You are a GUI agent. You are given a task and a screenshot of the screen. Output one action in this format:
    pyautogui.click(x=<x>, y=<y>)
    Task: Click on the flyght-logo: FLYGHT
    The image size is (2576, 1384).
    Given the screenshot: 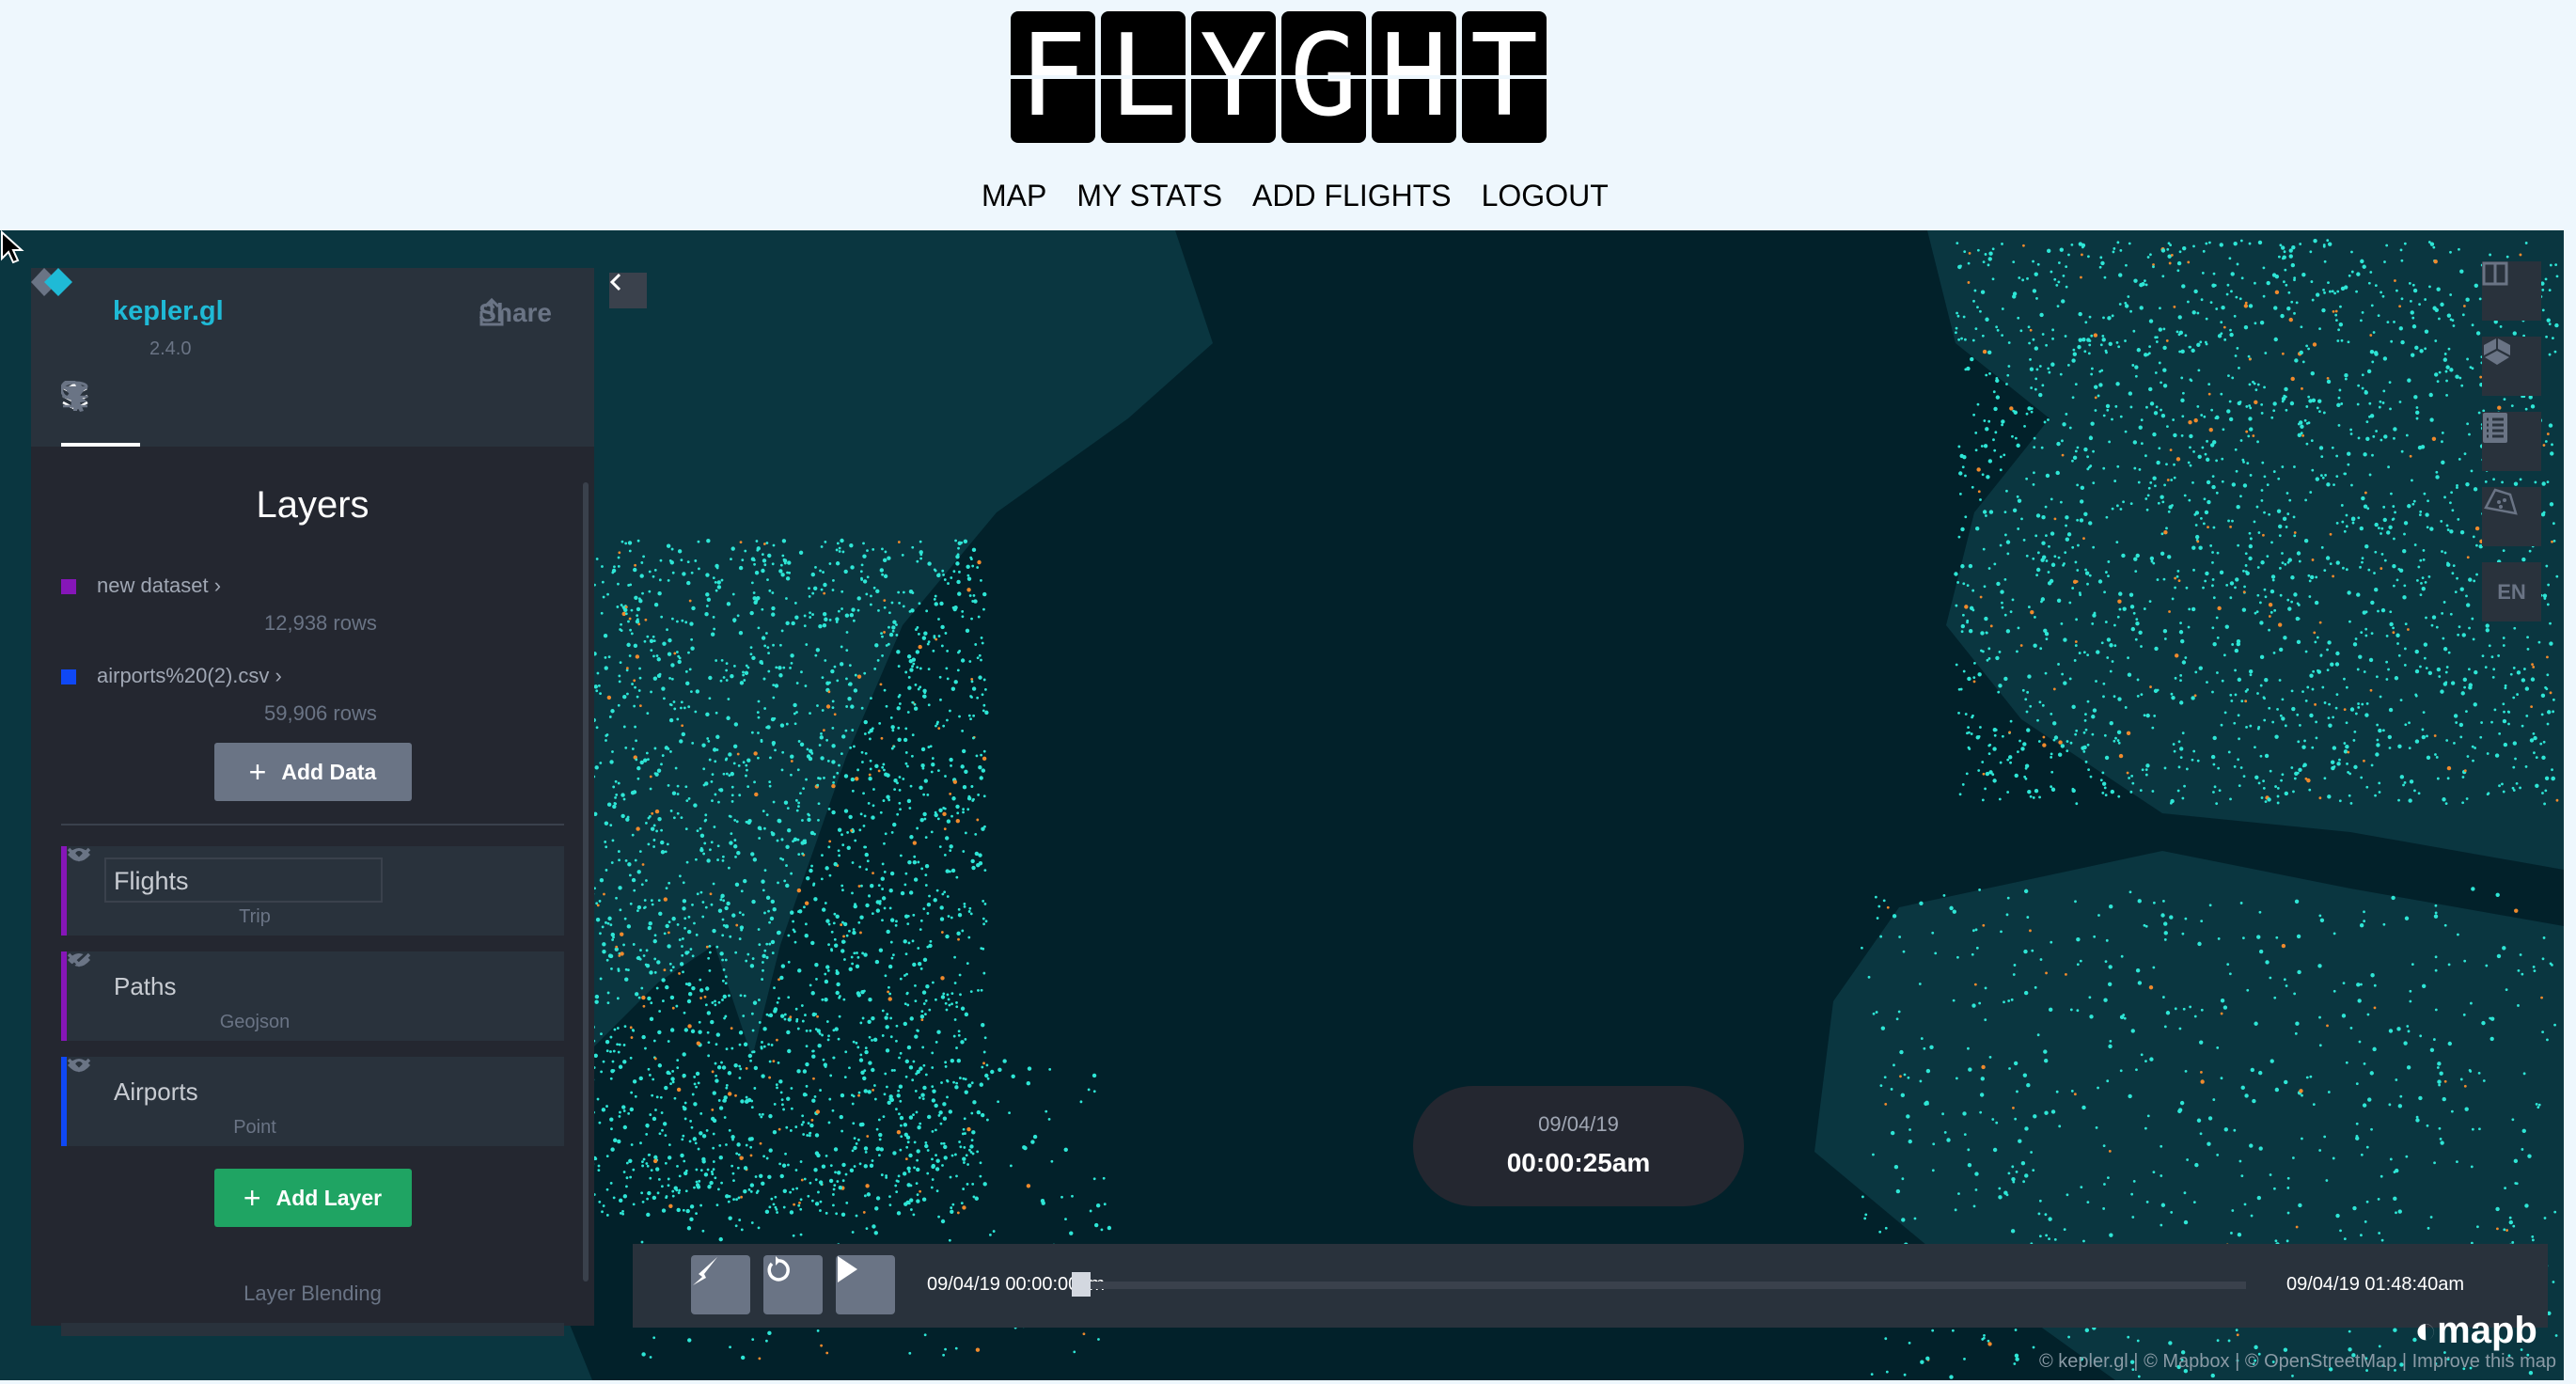 What is the action you would take?
    pyautogui.click(x=1279, y=77)
    